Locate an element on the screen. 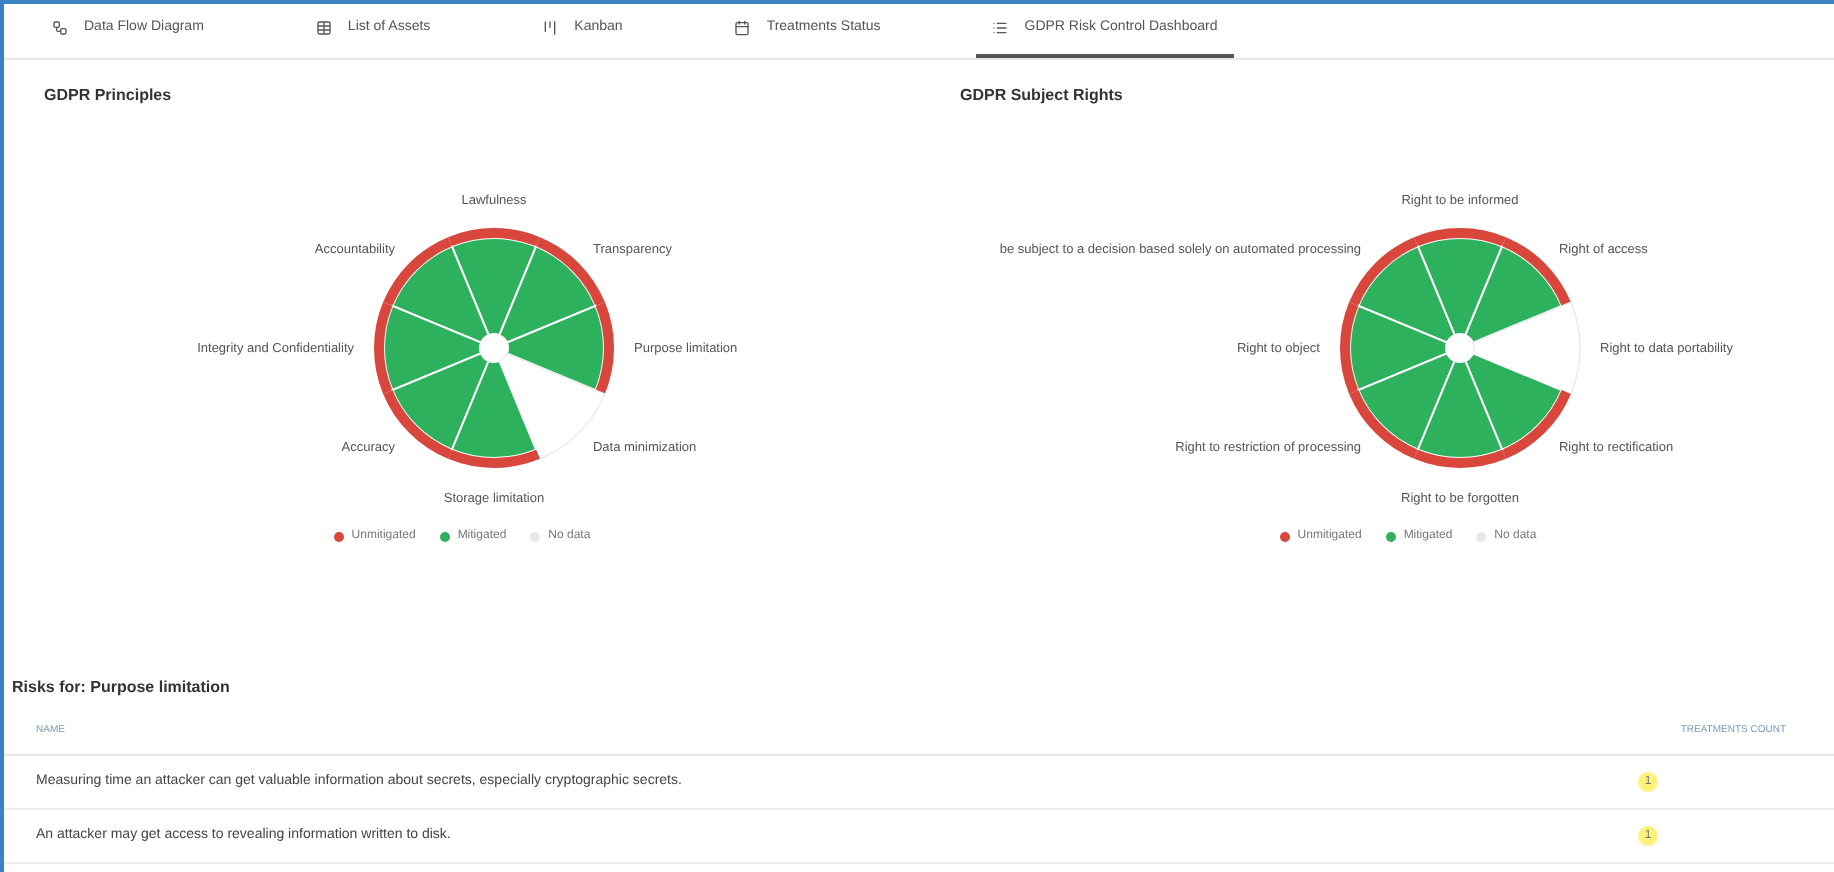 The width and height of the screenshot is (1834, 872). chart-title: GDPR Subject Rights is located at coordinates (1041, 96).